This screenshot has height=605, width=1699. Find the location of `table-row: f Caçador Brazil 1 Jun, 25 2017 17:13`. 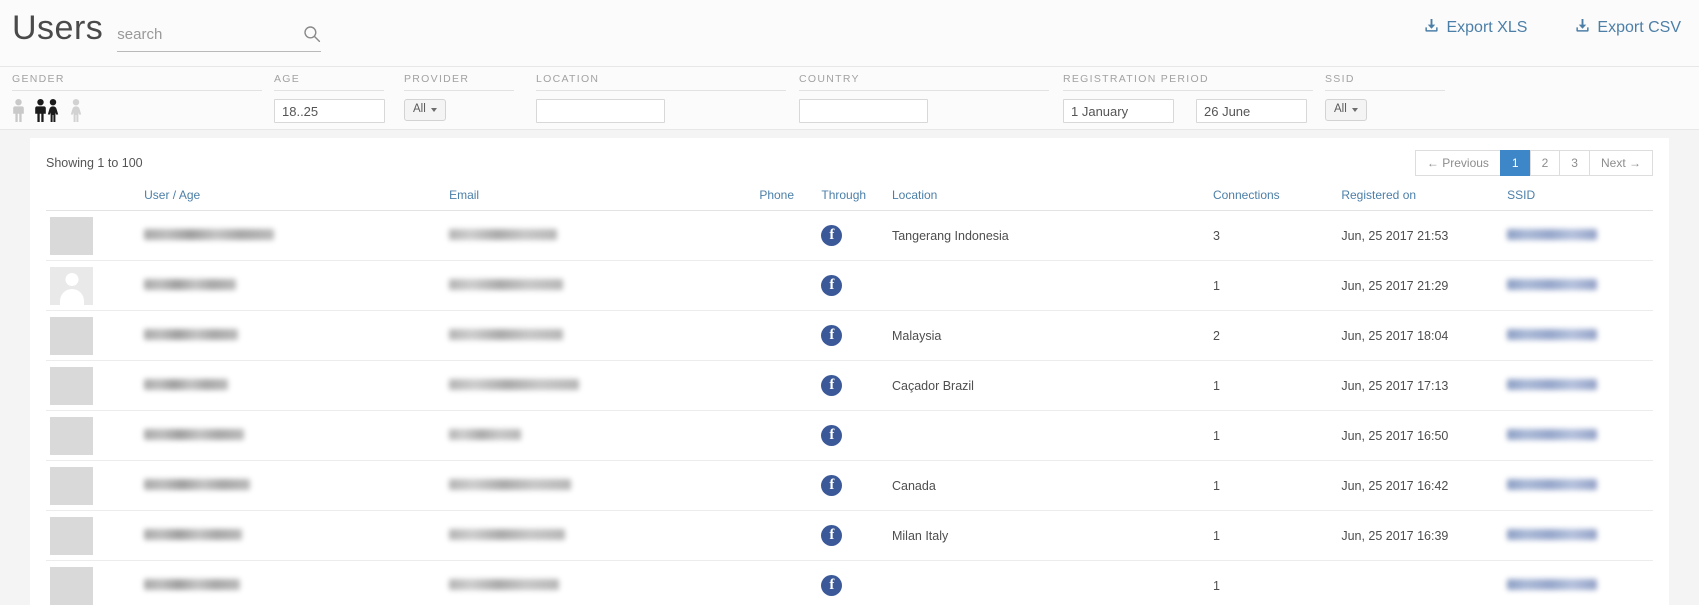

table-row: f Caçador Brazil 1 Jun, 25 2017 17:13 is located at coordinates (849, 385).